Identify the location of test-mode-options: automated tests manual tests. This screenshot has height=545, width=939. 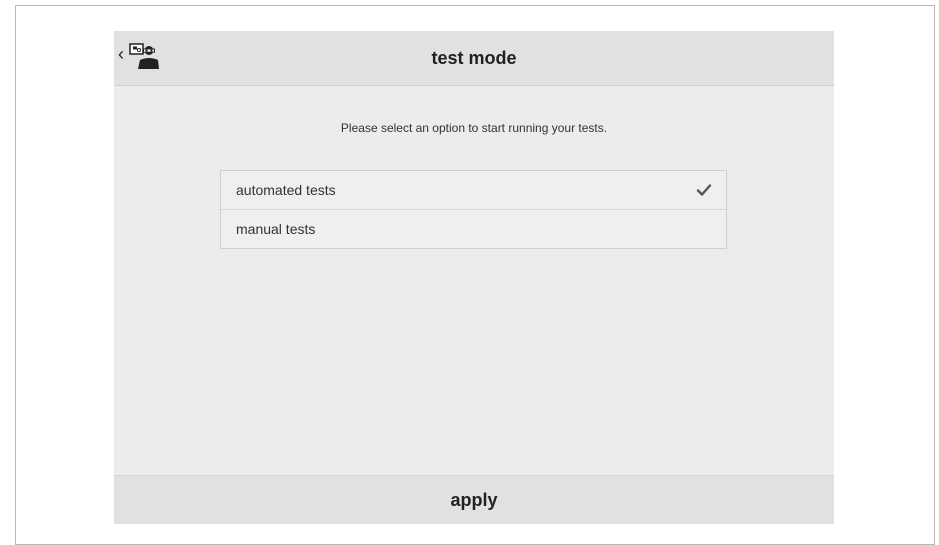
(473, 209).